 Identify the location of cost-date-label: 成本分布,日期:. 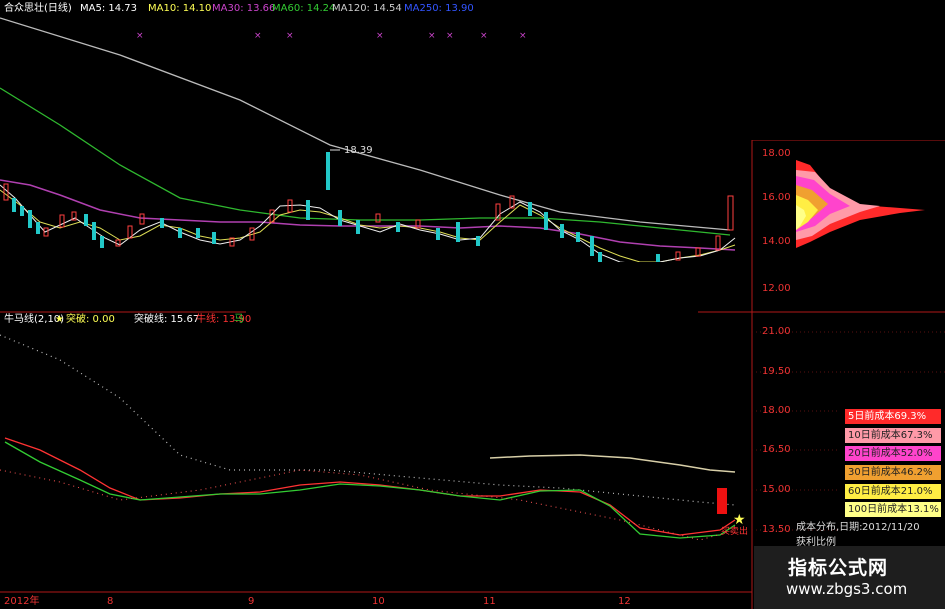
(829, 527).